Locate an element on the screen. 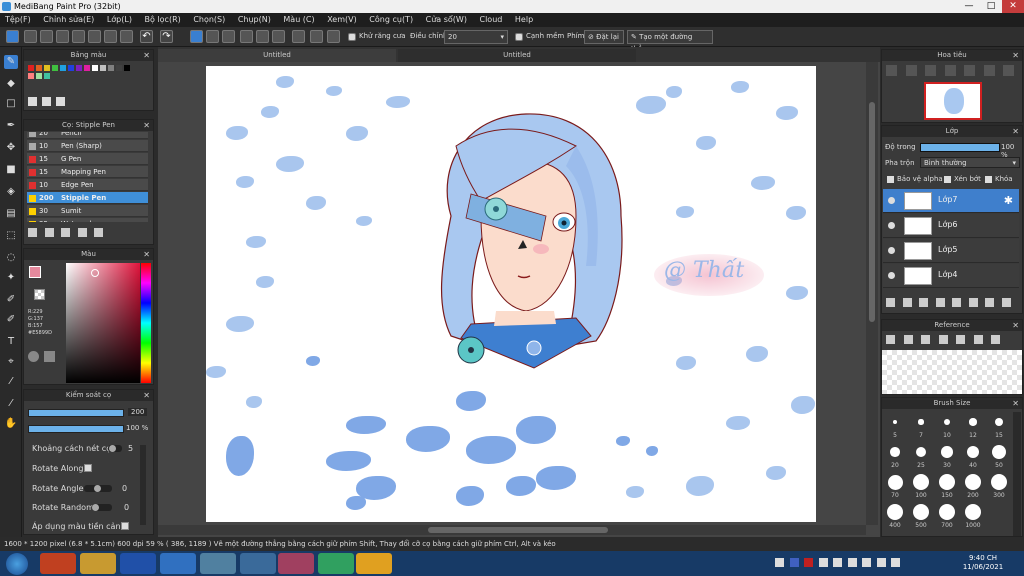 The width and height of the screenshot is (1024, 576). new-8bit-layer-icon is located at coordinates (924, 302).